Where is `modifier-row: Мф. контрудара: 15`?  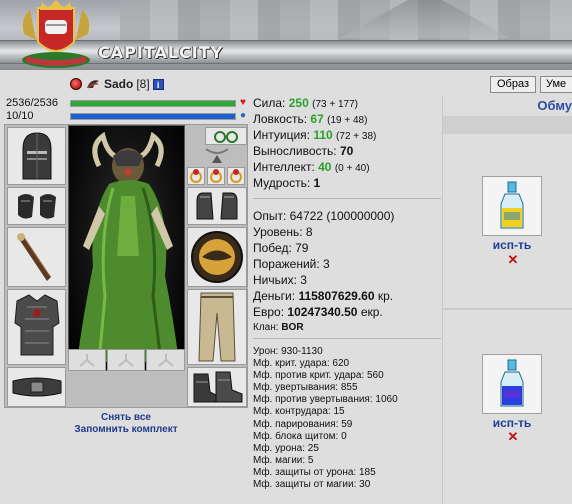
modifier-row: Мф. контрудара: 15 is located at coordinates (299, 412).